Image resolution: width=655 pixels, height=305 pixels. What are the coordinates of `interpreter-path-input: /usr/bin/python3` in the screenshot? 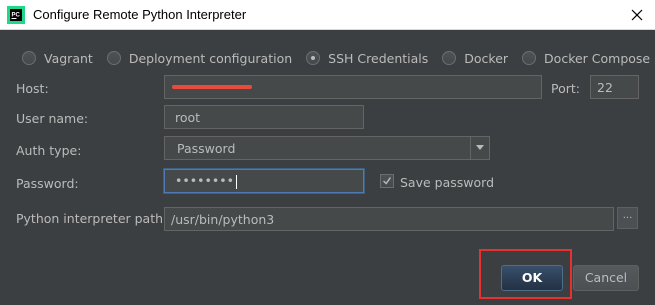 It's located at (389, 219).